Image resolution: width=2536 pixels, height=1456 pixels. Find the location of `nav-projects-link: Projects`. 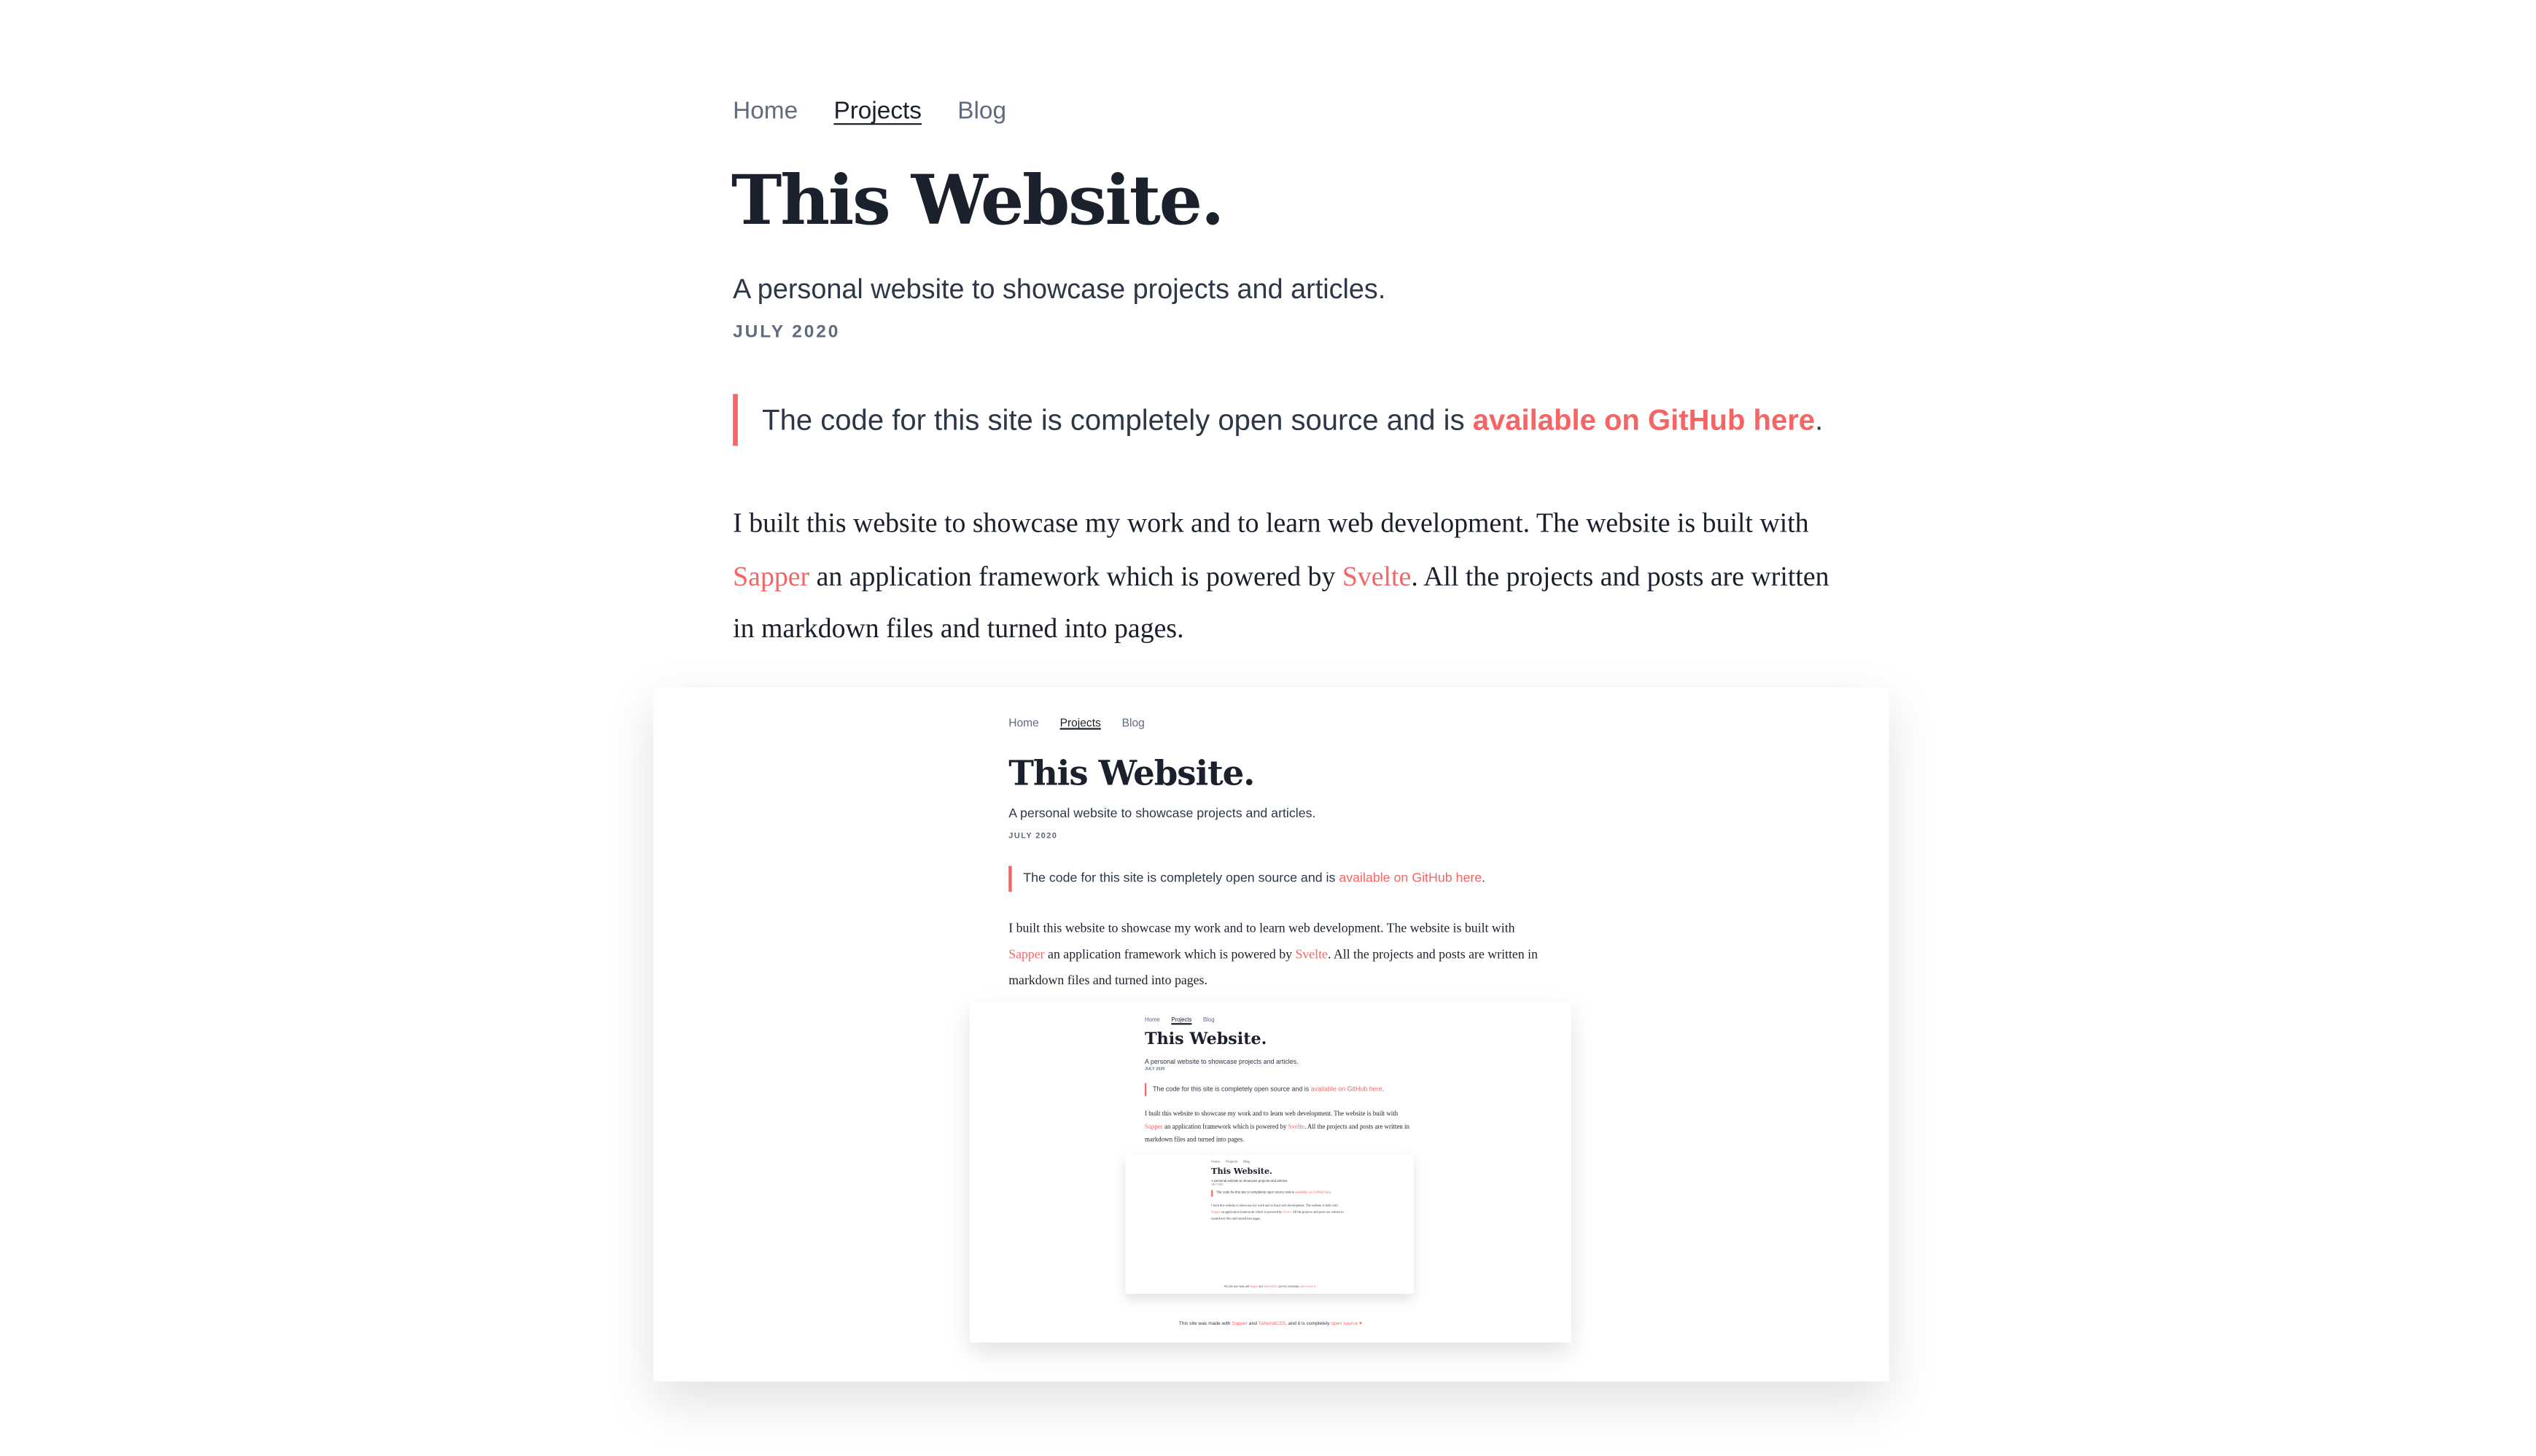

nav-projects-link: Projects is located at coordinates (877, 111).